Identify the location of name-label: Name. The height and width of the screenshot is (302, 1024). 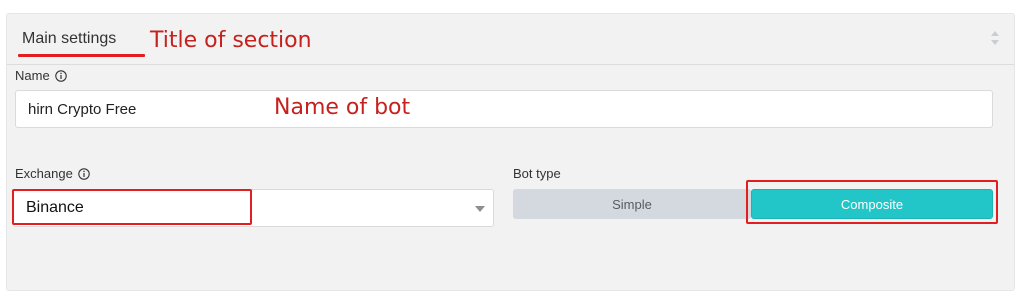
(41, 75).